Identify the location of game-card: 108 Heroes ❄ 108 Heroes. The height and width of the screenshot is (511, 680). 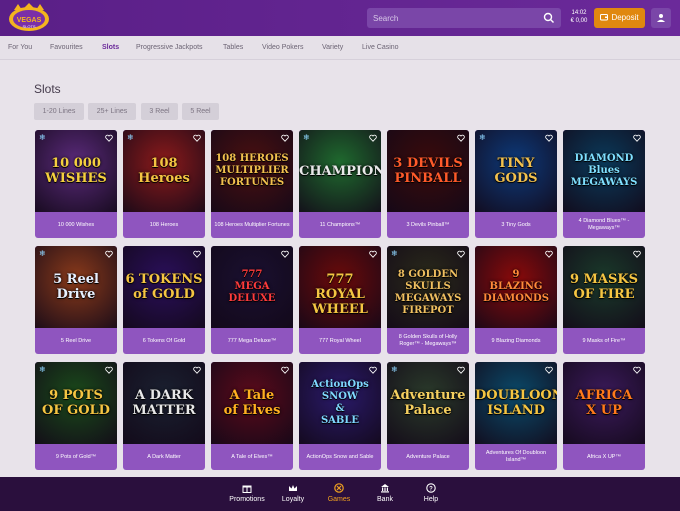
(164, 184).